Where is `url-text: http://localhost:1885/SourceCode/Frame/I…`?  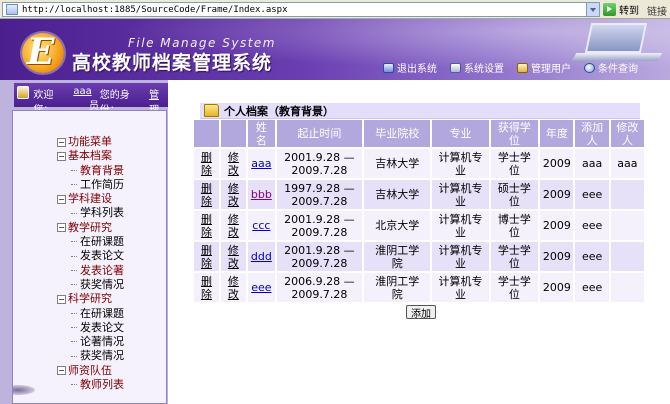 url-text: http://localhost:1885/SourceCode/Frame/I… is located at coordinates (304, 10).